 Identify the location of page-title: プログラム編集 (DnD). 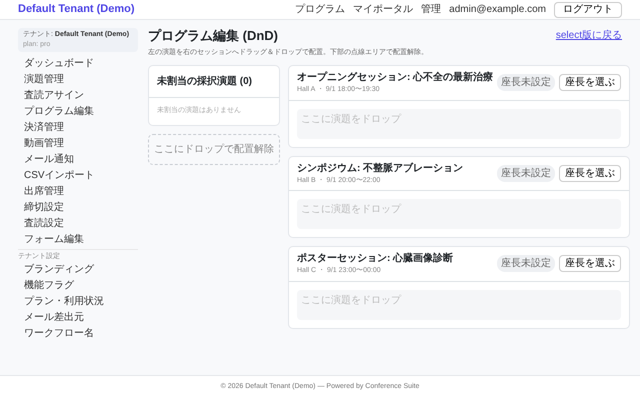
(213, 36).